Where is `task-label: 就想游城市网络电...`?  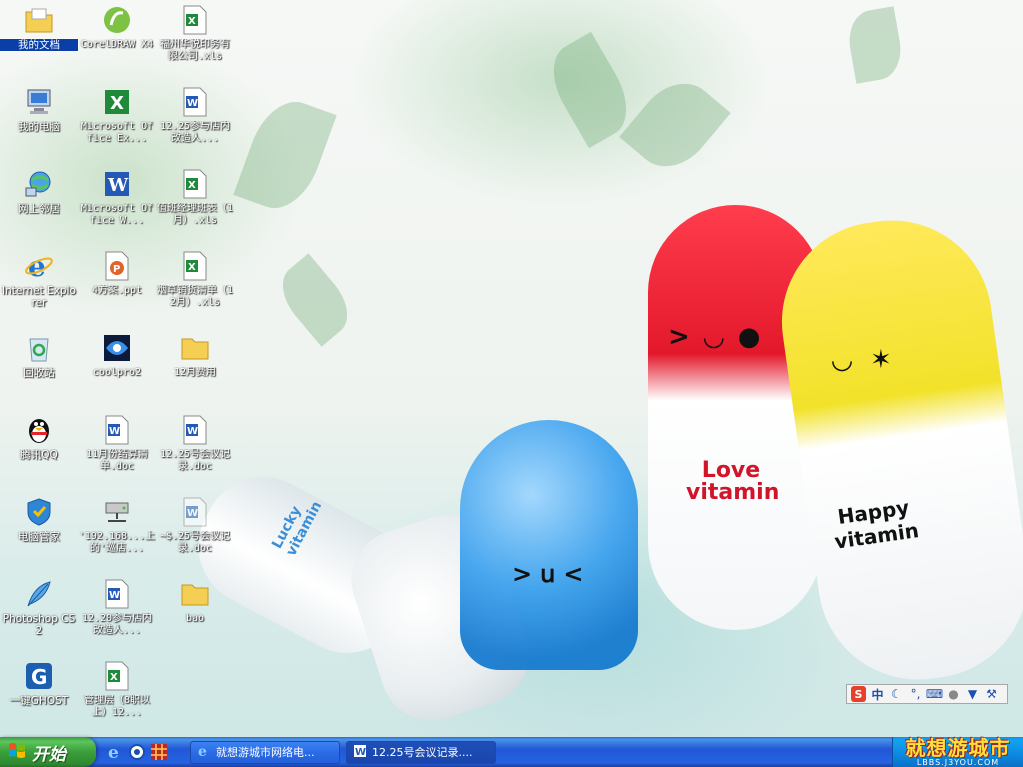
task-label: 就想游城市网络电... is located at coordinates (265, 752).